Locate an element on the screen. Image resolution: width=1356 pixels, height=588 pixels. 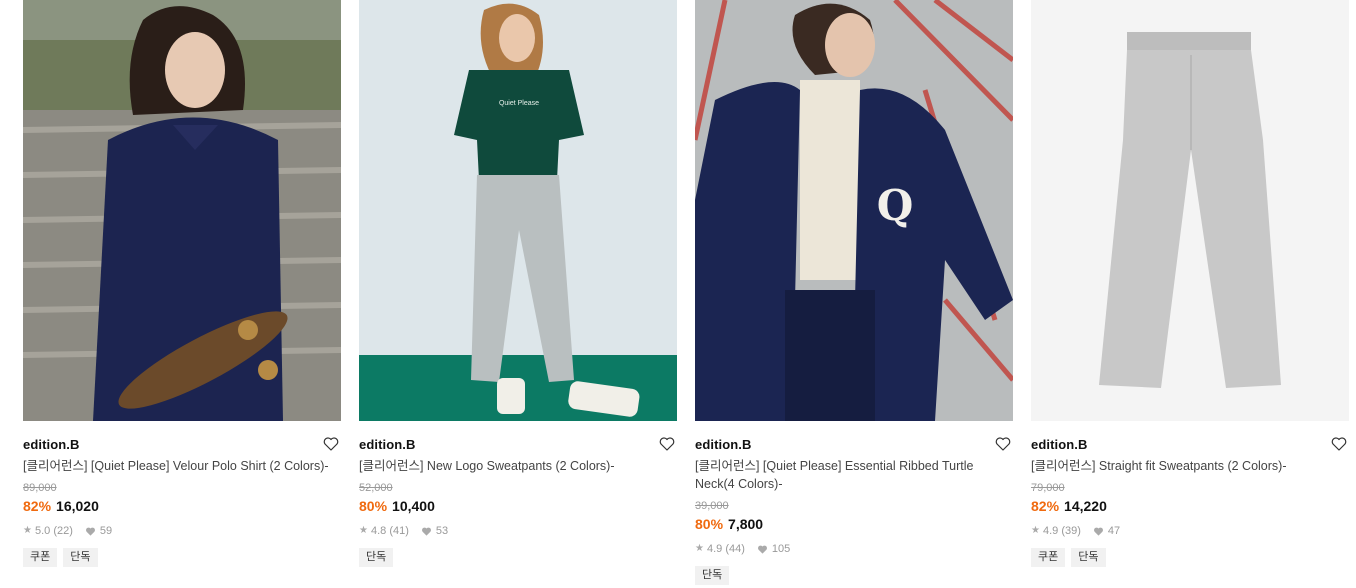
sale-price: 16,020 is located at coordinates (77, 506).